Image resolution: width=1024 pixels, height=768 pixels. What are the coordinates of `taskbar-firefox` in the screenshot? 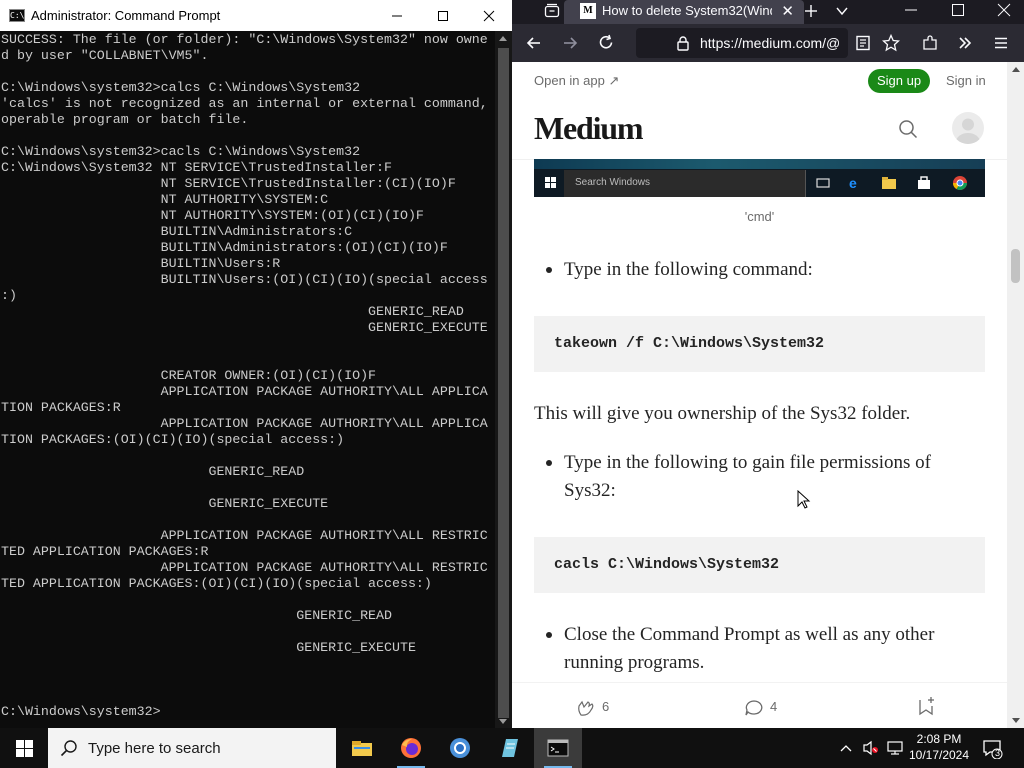 It's located at (411, 748).